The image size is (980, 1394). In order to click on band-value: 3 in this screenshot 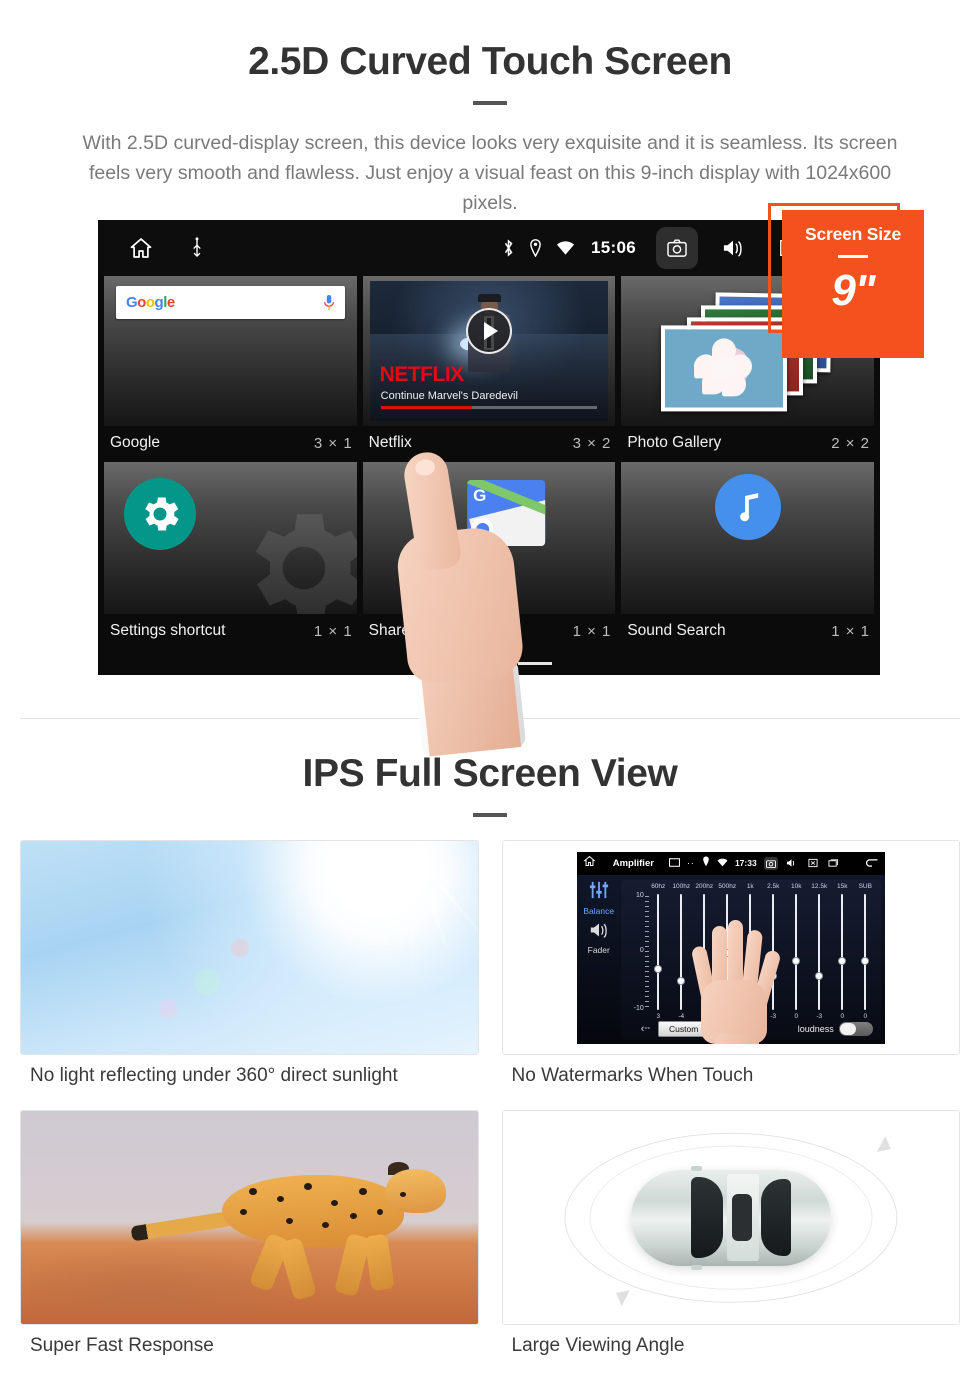, I will do `click(658, 1016)`.